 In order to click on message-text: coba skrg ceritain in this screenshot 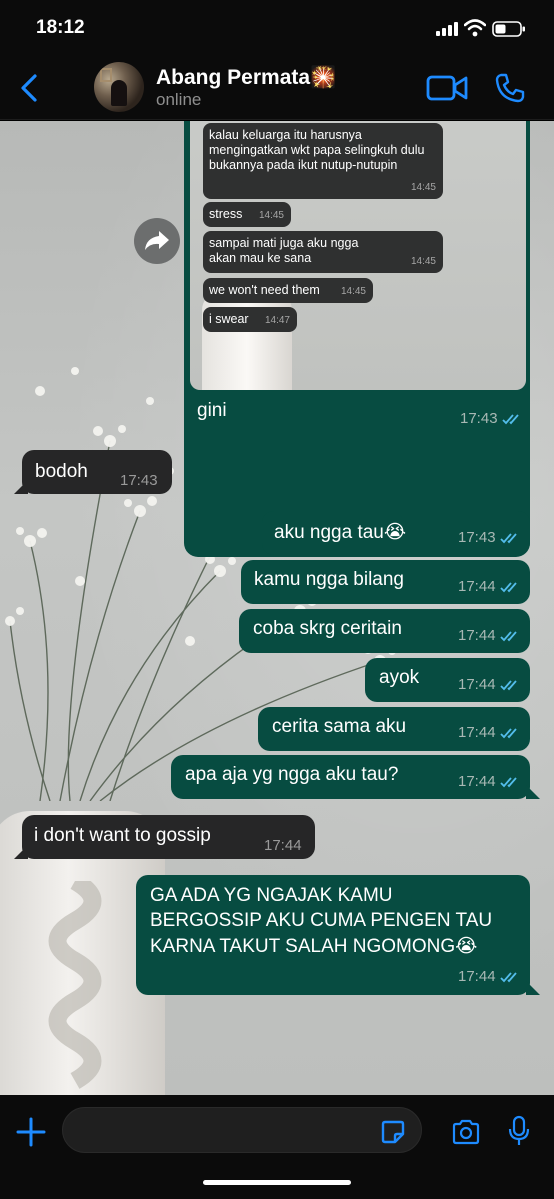, I will do `click(327, 628)`.